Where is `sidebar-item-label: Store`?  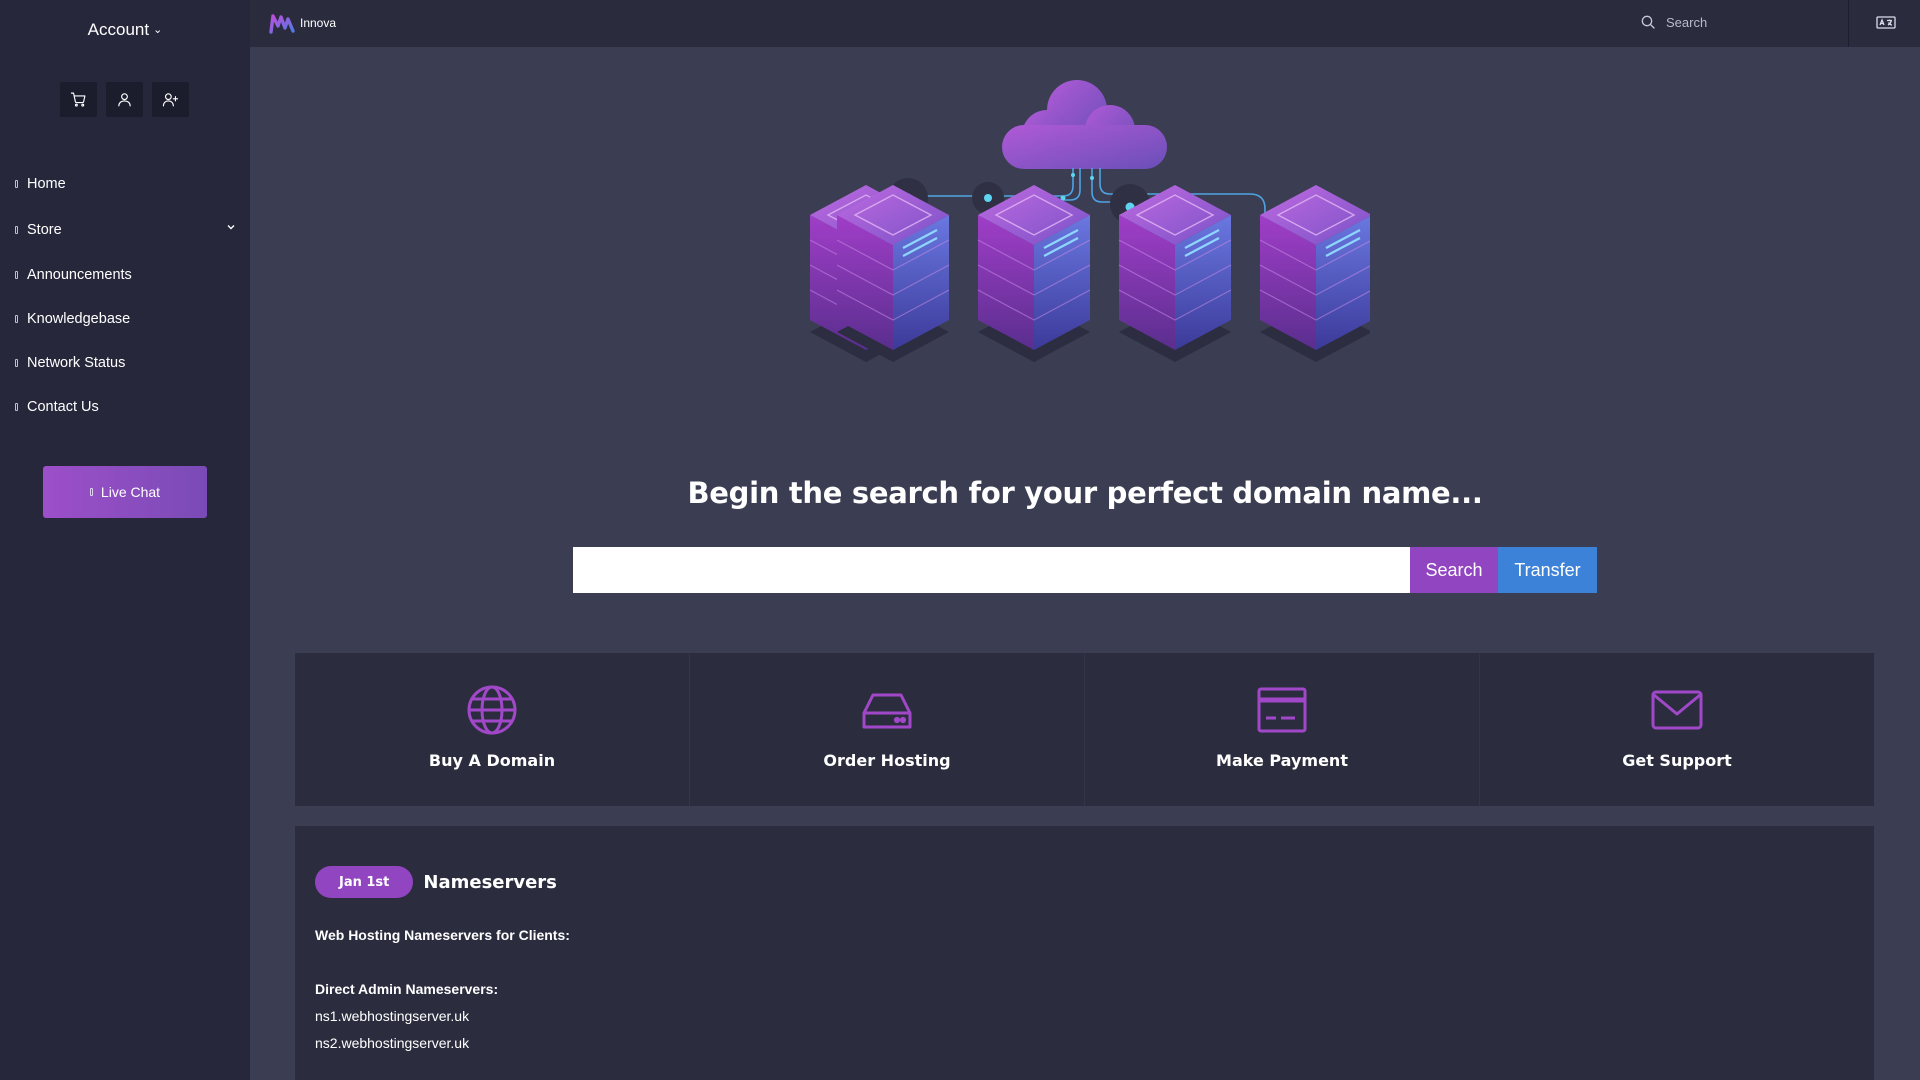 sidebar-item-label: Store is located at coordinates (44, 229).